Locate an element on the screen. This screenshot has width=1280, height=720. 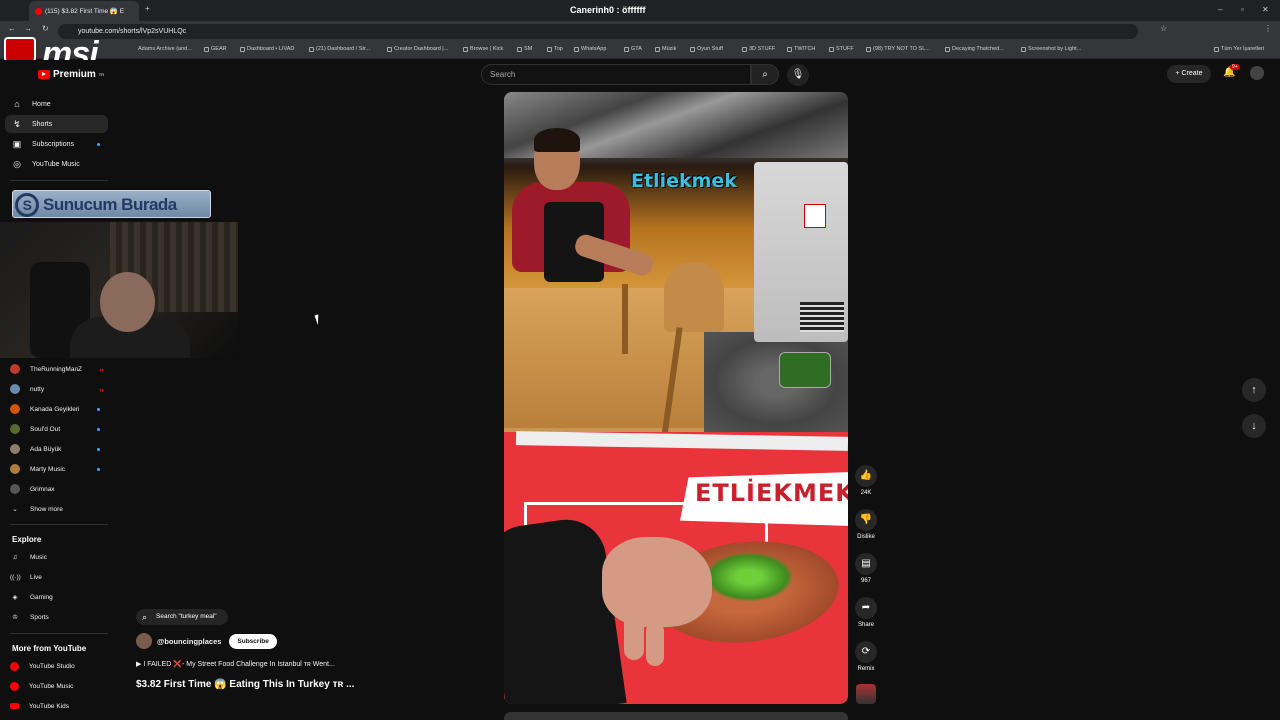
sidebar-item-music: ♫ Music is located at coordinates (59, 557).